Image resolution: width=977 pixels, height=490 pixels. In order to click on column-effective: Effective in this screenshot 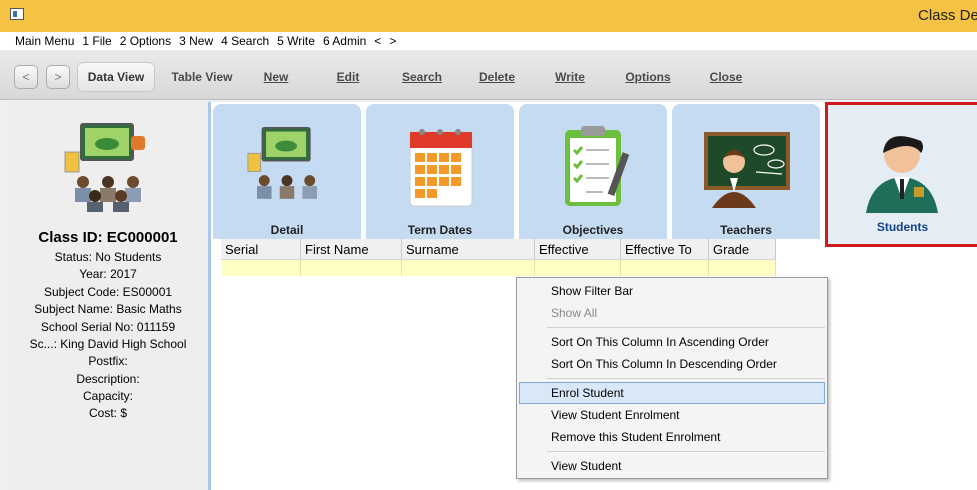, I will do `click(578, 249)`.